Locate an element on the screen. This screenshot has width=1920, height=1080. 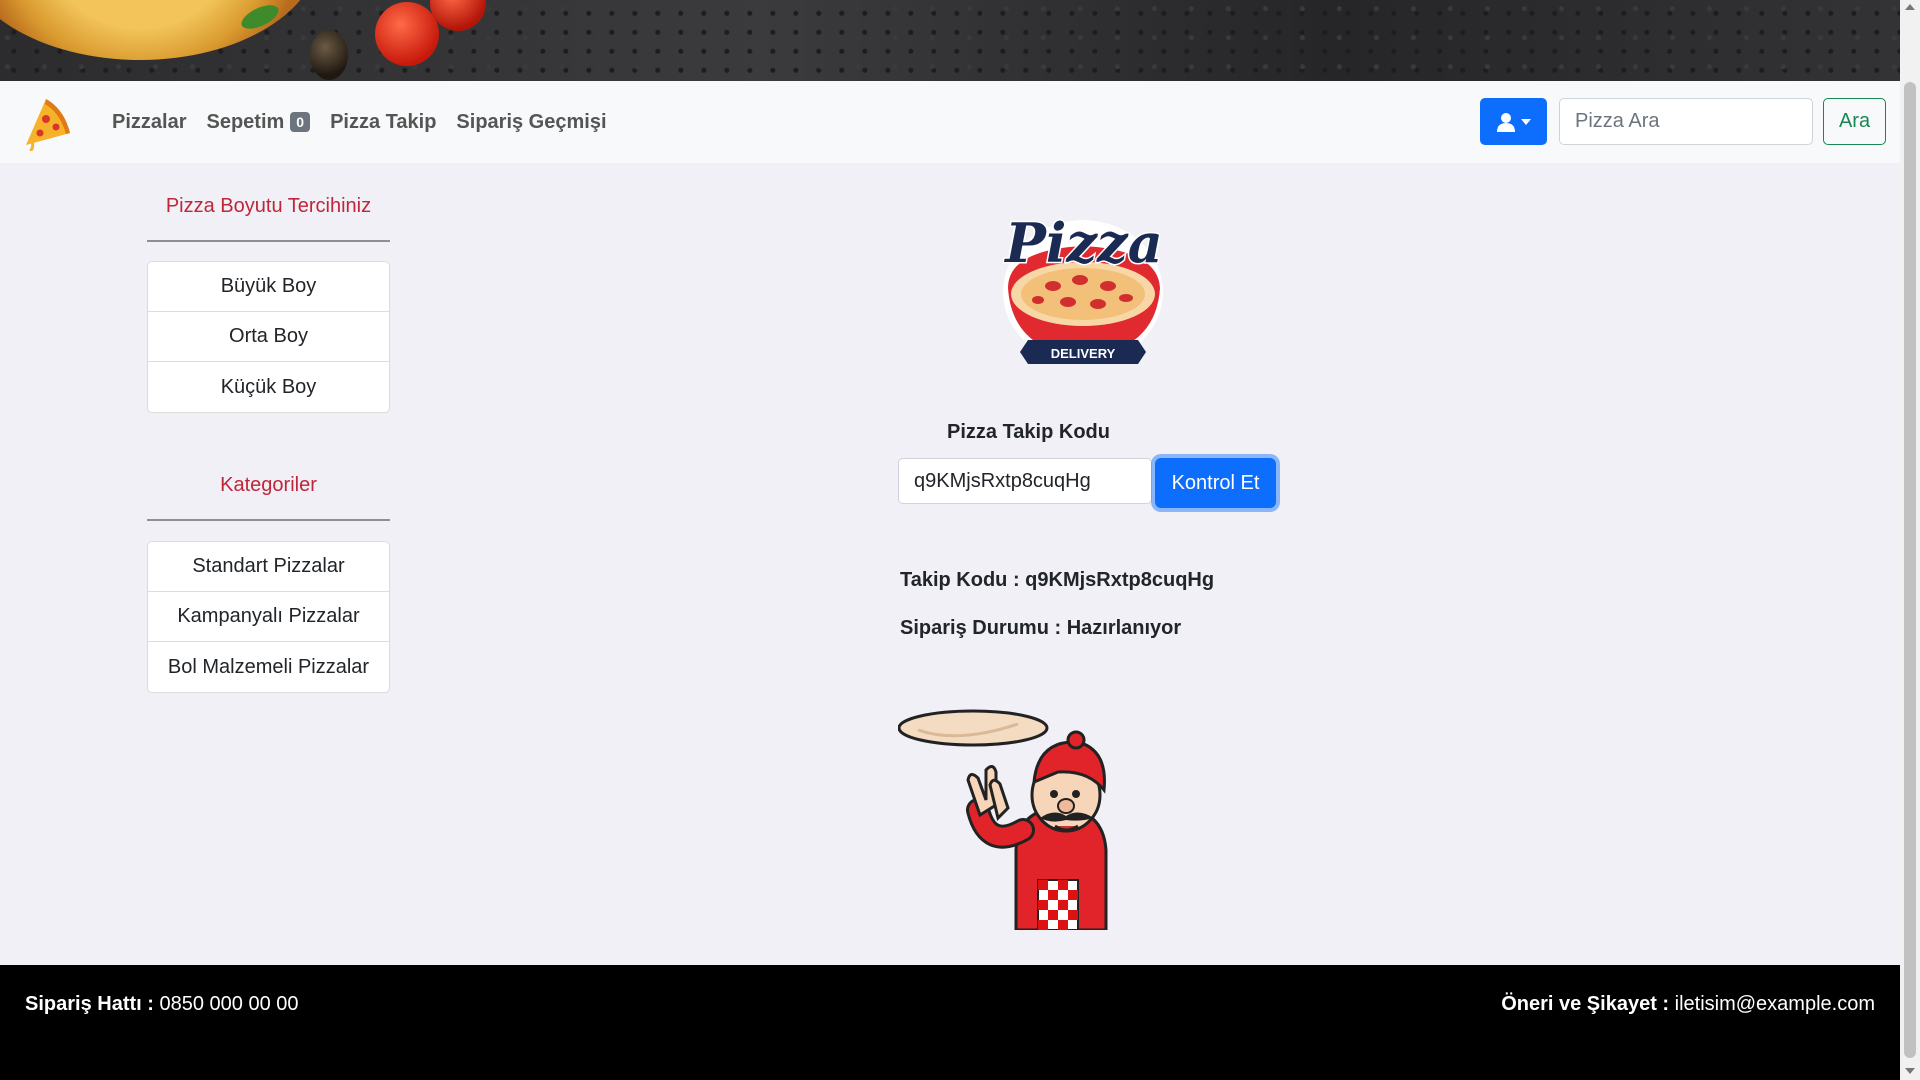
nav-tracking: Pizza Takip is located at coordinates (383, 122).